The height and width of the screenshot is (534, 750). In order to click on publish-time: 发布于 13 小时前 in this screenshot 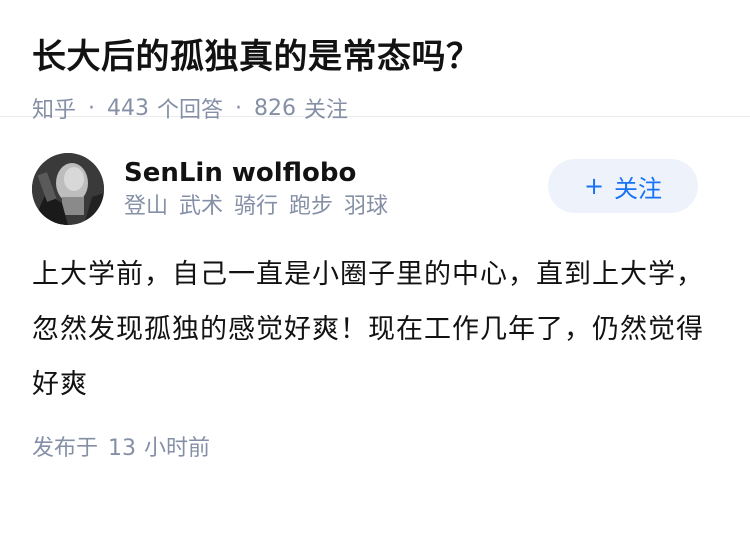, I will do `click(375, 446)`.